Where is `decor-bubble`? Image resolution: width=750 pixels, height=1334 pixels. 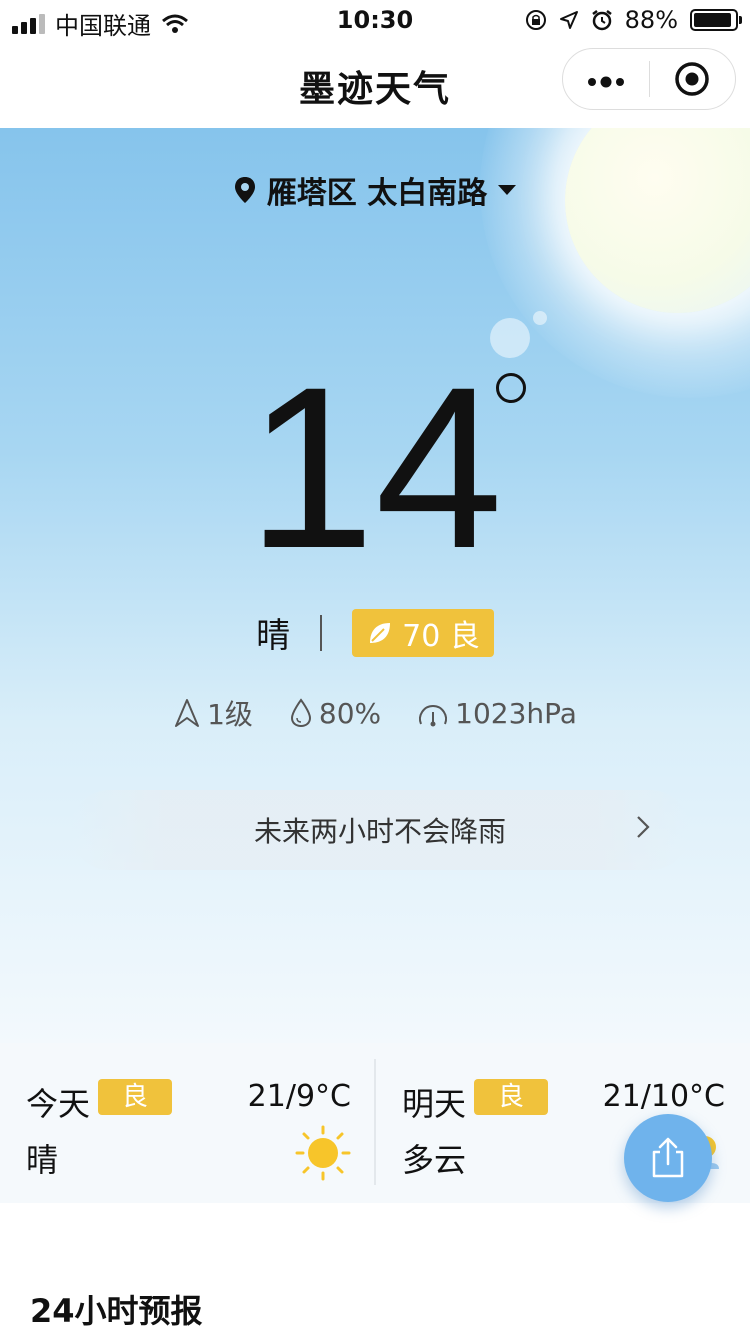 decor-bubble is located at coordinates (540, 318).